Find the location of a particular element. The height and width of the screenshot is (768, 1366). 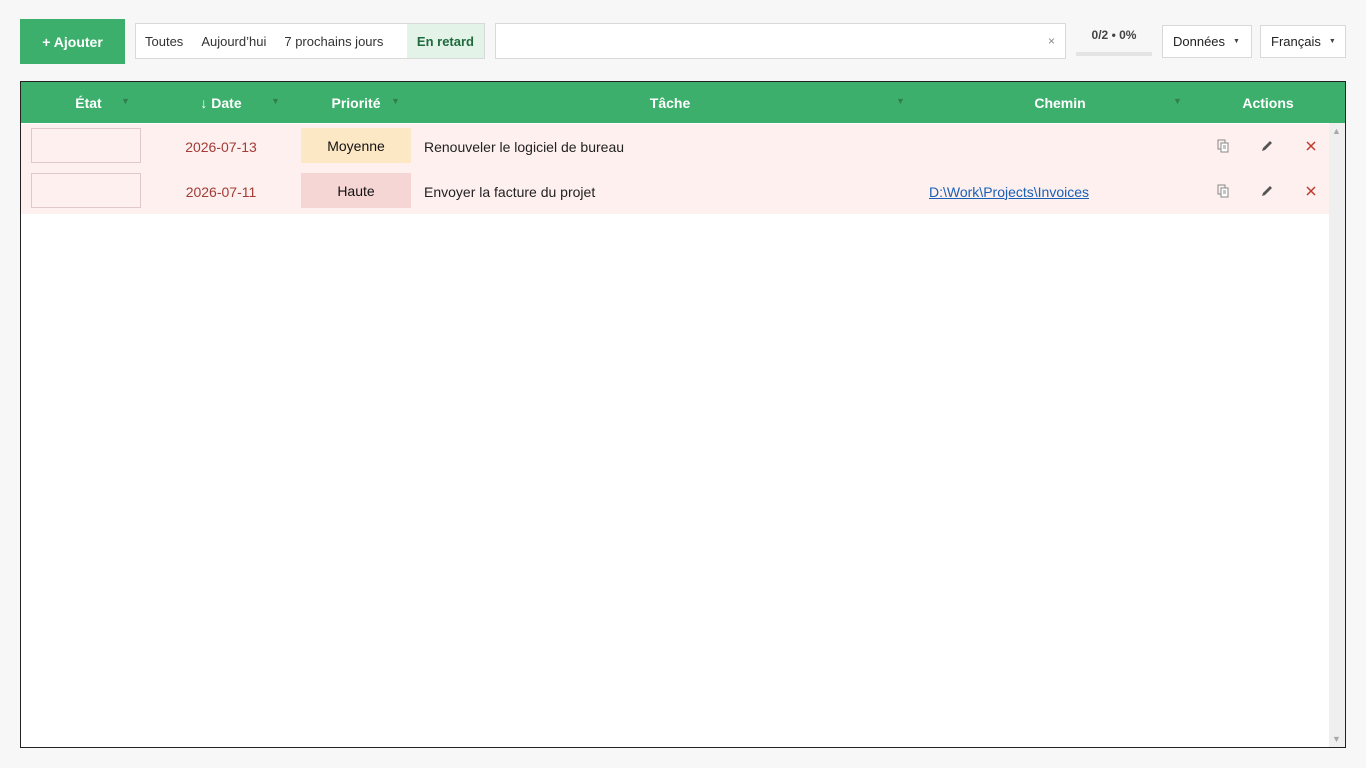

task-title: Renouveler le logiciel de bureau is located at coordinates (524, 146).